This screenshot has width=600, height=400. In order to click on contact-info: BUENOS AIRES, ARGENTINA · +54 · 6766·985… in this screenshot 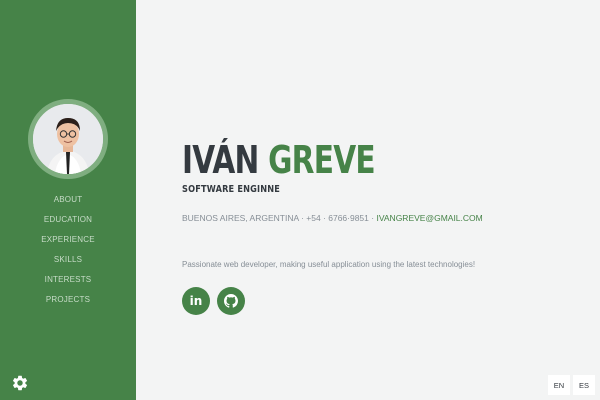, I will do `click(332, 218)`.